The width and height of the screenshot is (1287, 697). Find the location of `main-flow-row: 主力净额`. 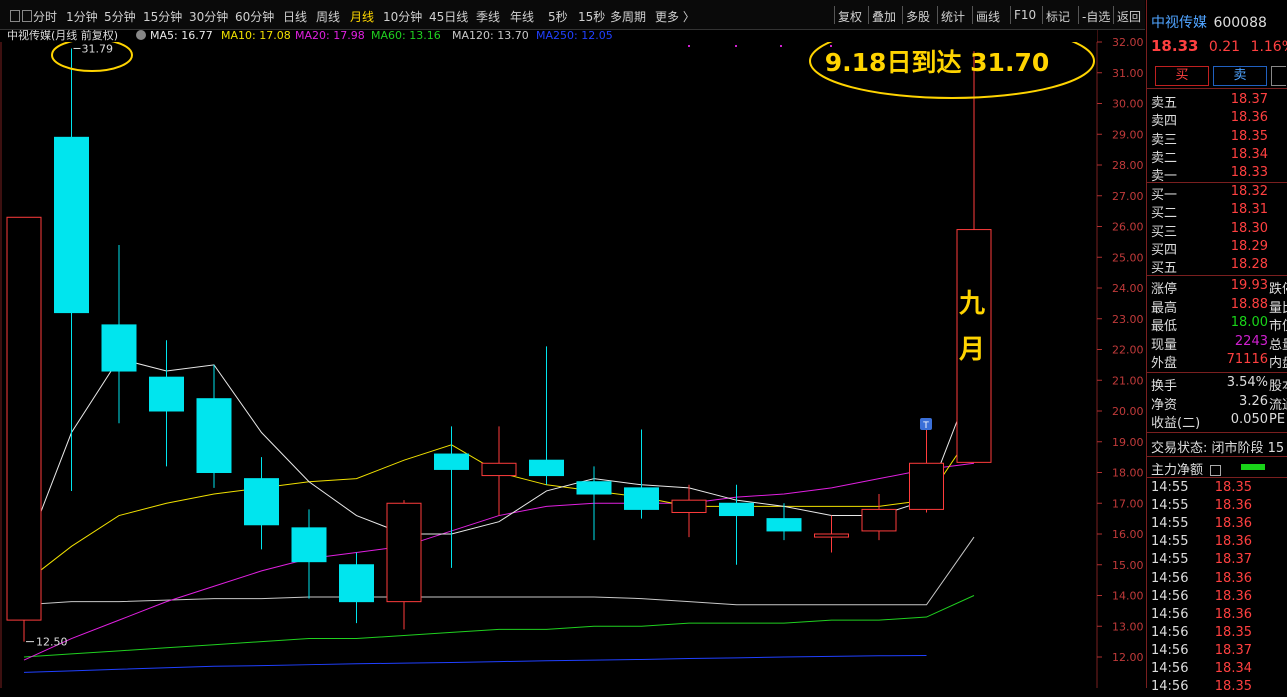

main-flow-row: 主力净额 is located at coordinates (1219, 468).